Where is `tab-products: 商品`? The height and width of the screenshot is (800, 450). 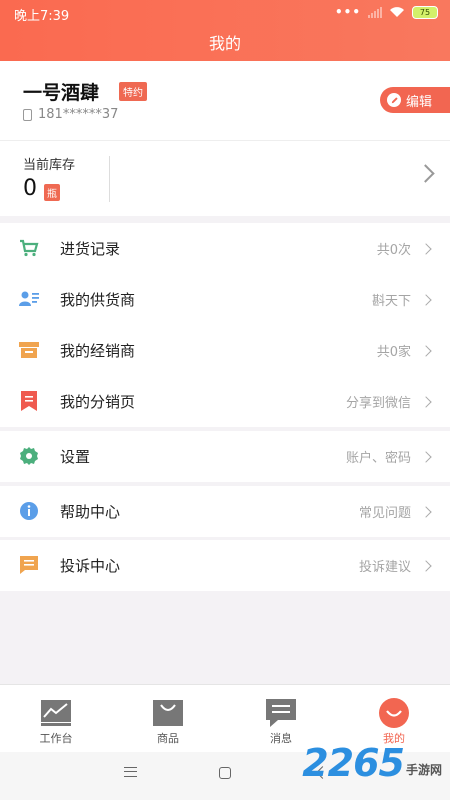 tab-products: 商品 is located at coordinates (168, 719).